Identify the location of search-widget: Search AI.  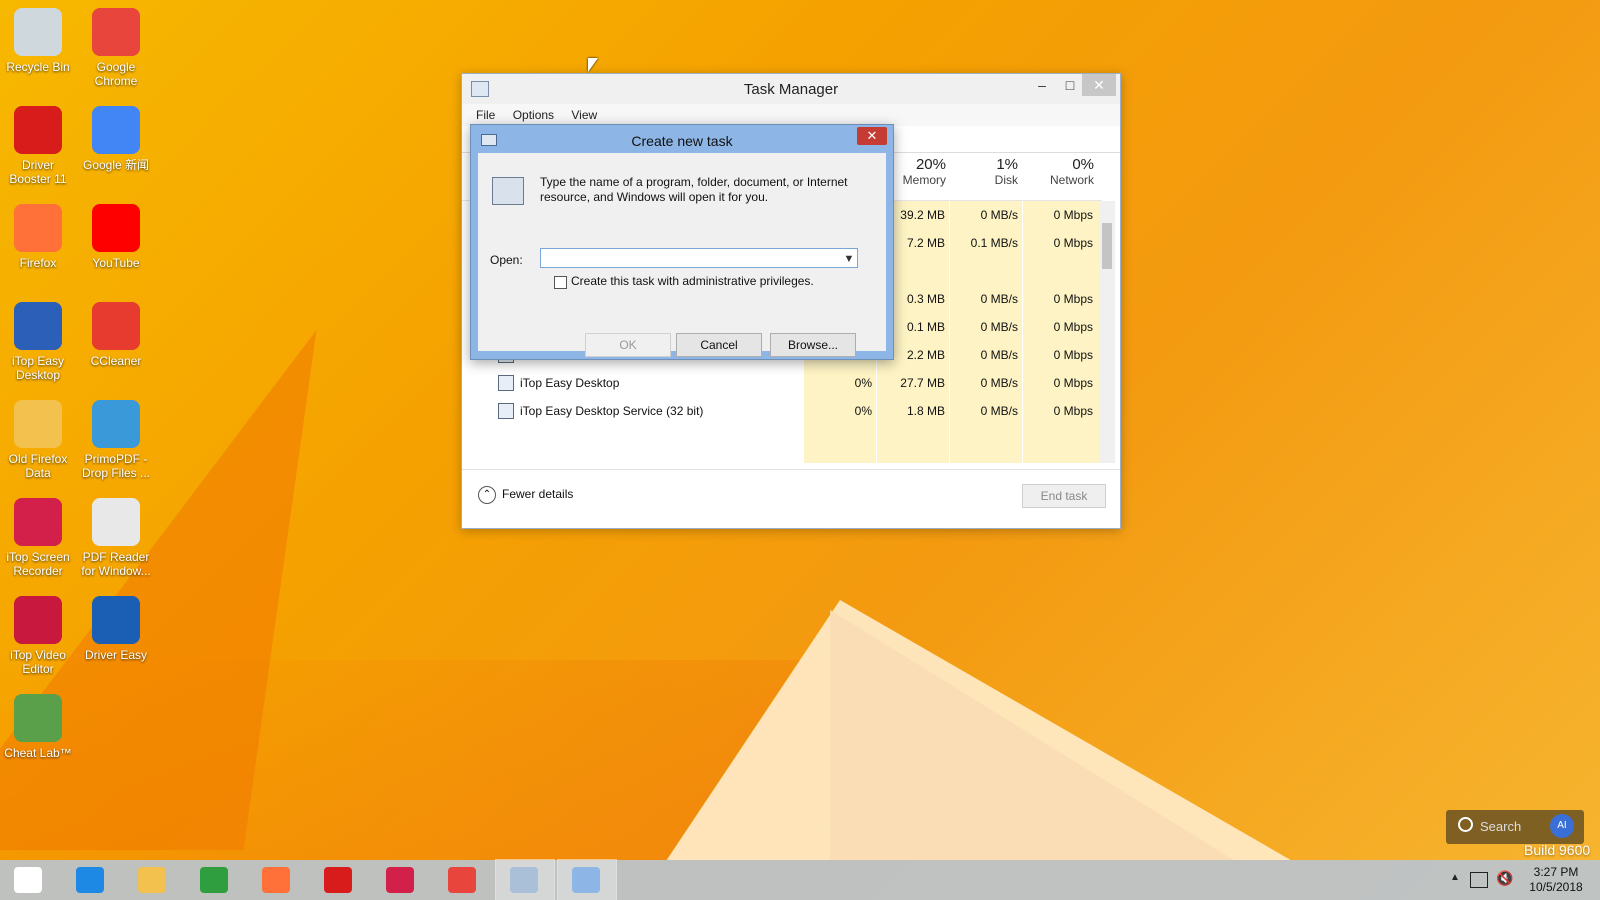
(1515, 827).